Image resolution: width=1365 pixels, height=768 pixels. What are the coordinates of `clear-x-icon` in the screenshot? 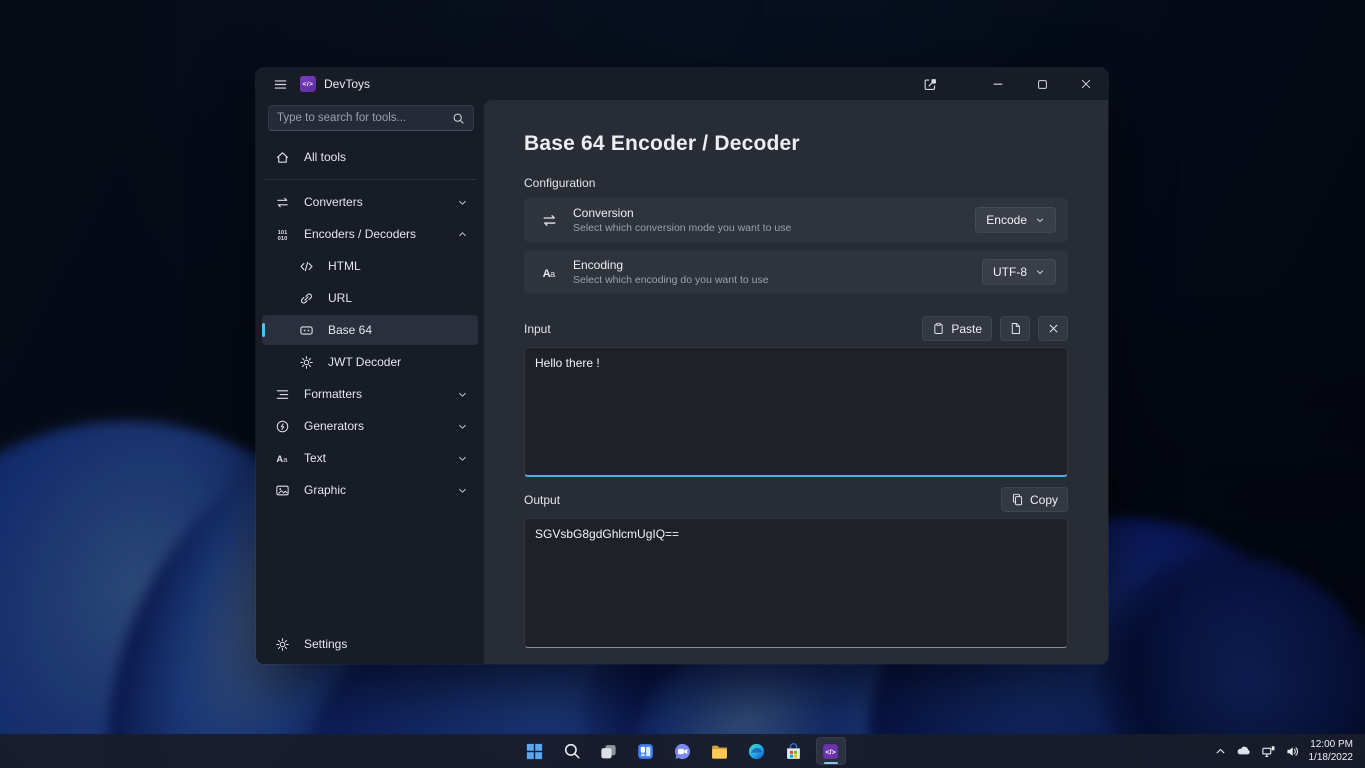 It's located at (1053, 328).